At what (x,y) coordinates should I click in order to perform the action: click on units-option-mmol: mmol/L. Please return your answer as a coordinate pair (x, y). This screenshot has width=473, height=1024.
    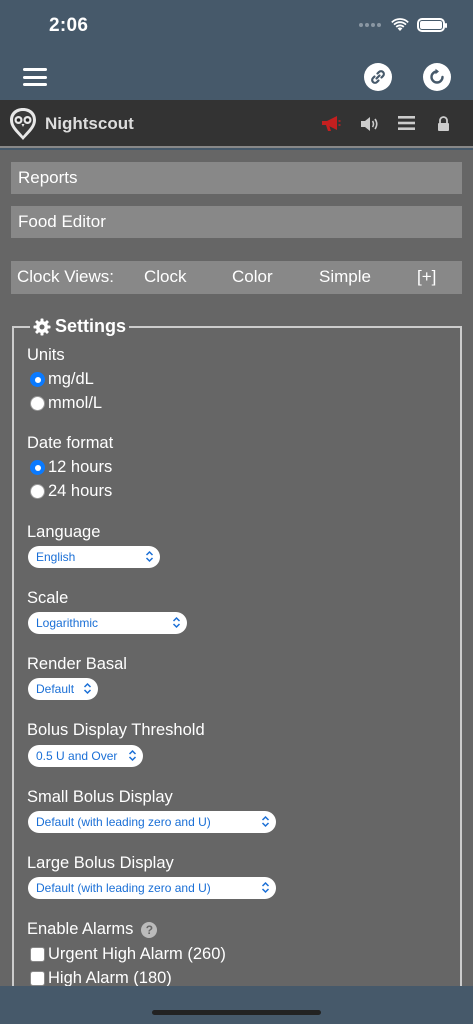
    Looking at the image, I should click on (66, 403).